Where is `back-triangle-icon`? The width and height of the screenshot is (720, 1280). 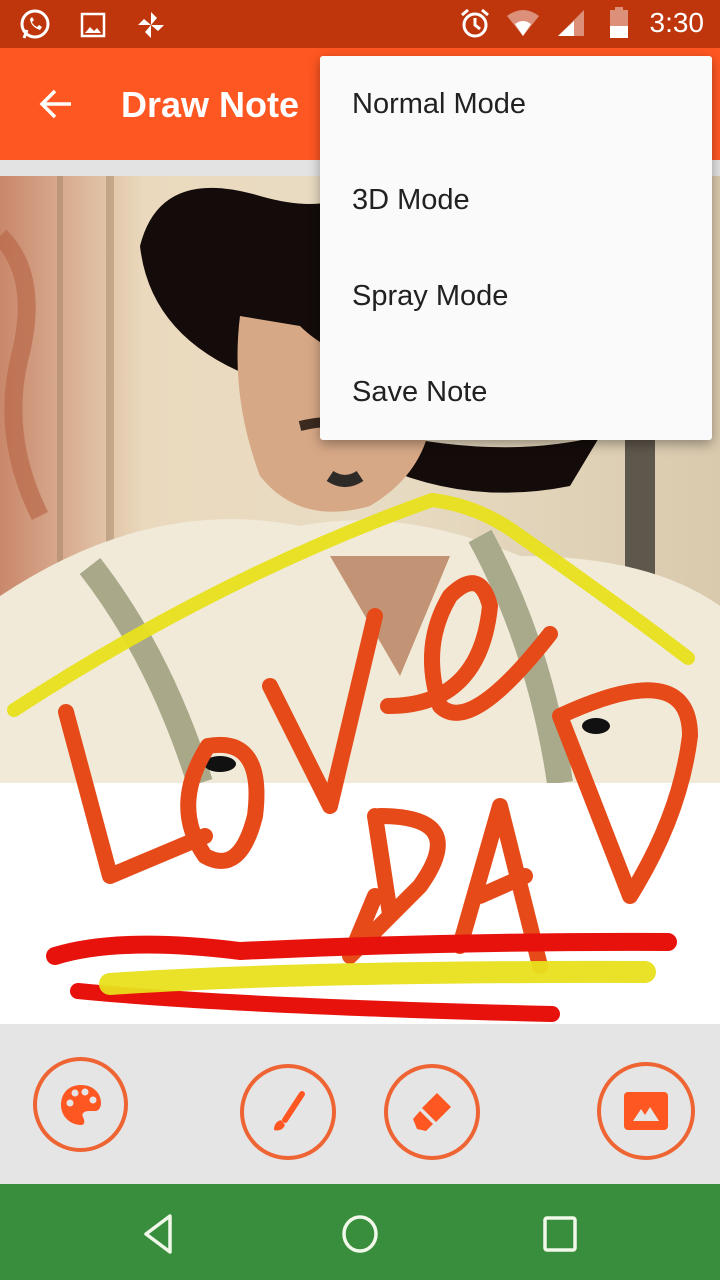 back-triangle-icon is located at coordinates (158, 1234).